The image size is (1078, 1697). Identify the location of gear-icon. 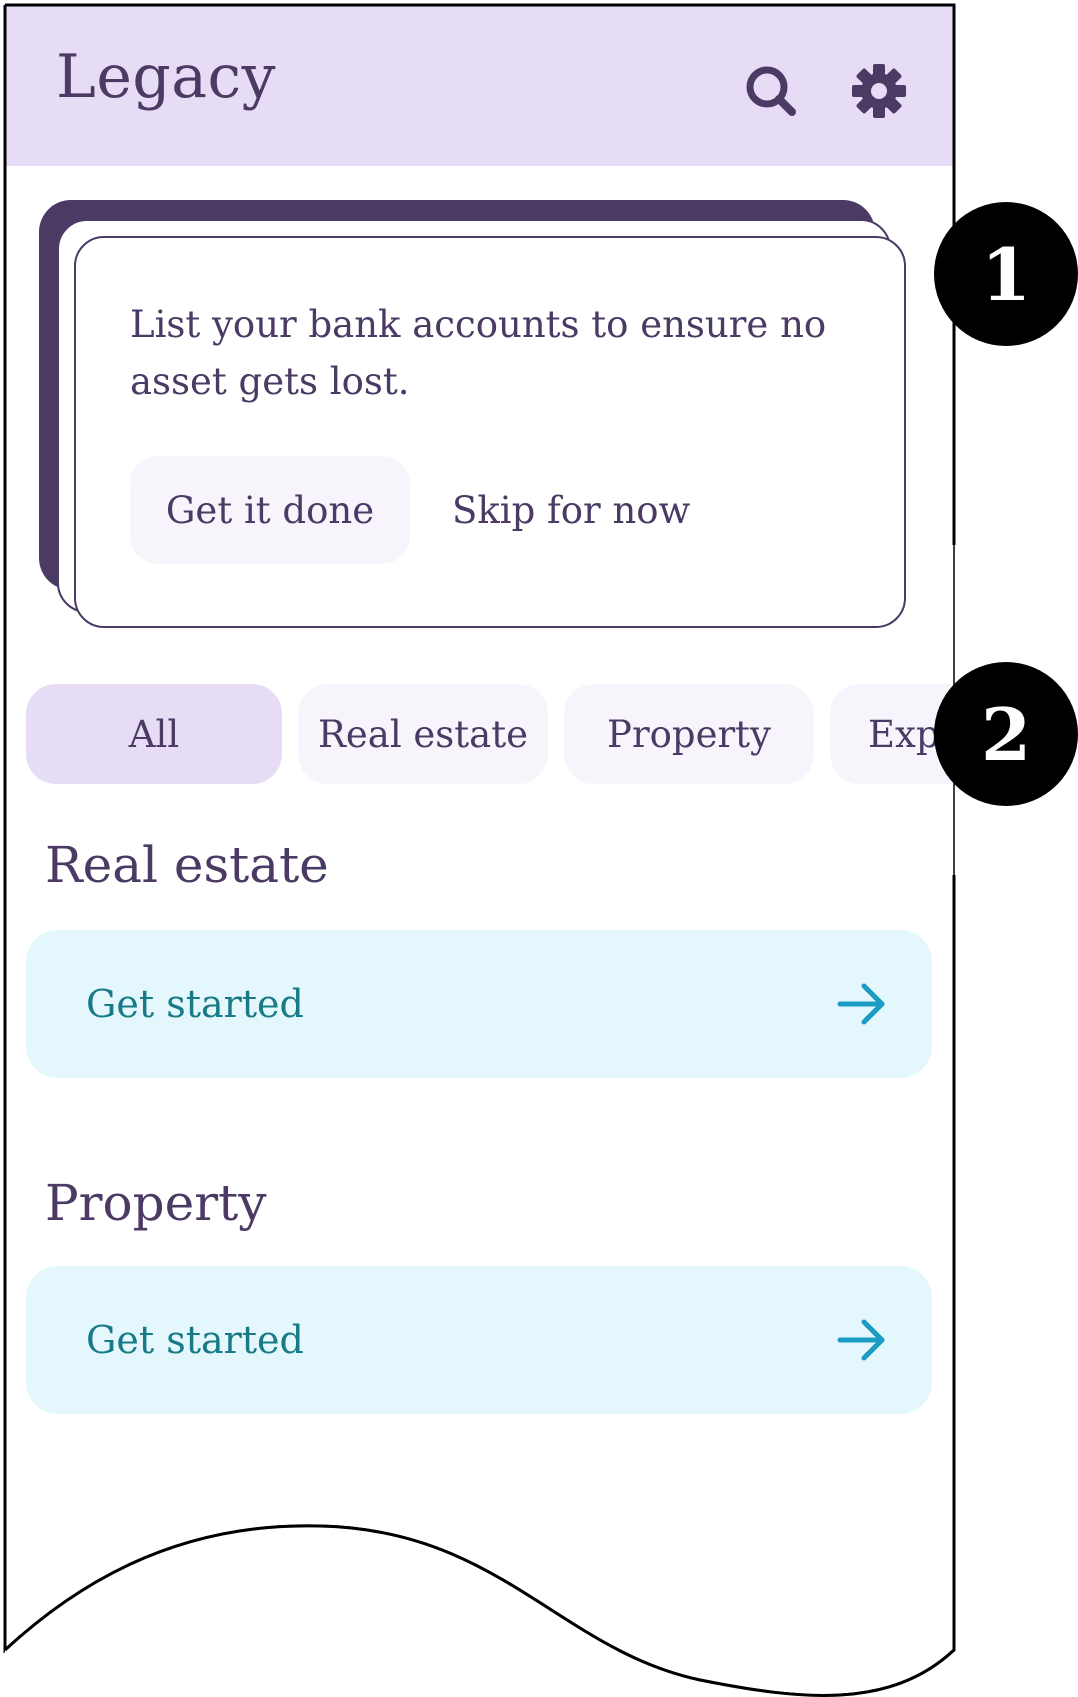
(879, 91).